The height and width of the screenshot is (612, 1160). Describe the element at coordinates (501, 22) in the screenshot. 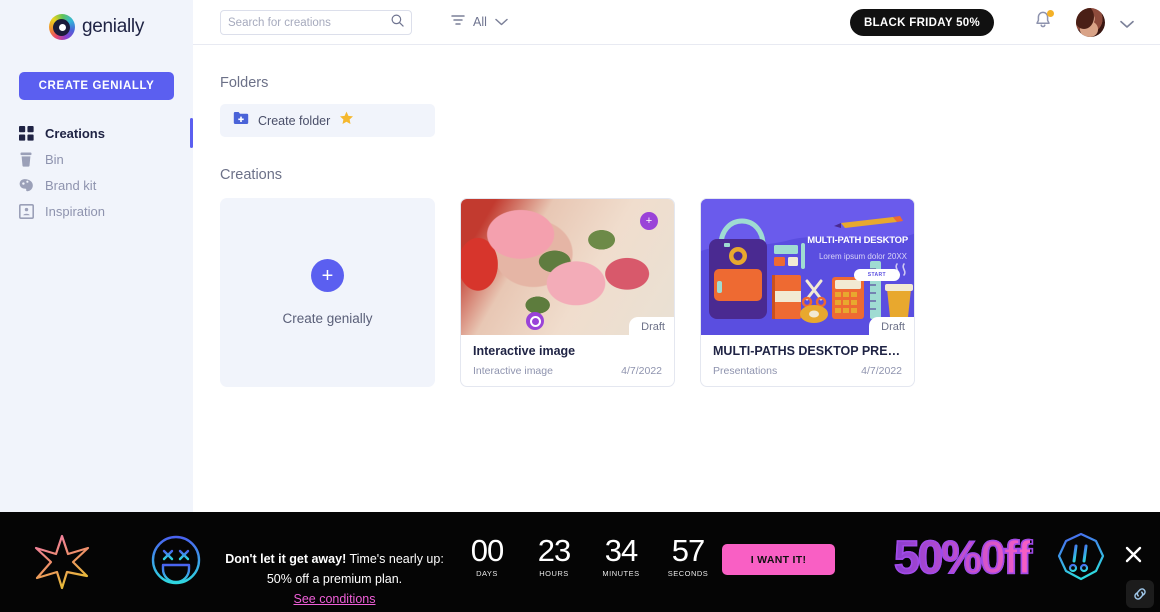

I see `chevron-down-icon` at that location.